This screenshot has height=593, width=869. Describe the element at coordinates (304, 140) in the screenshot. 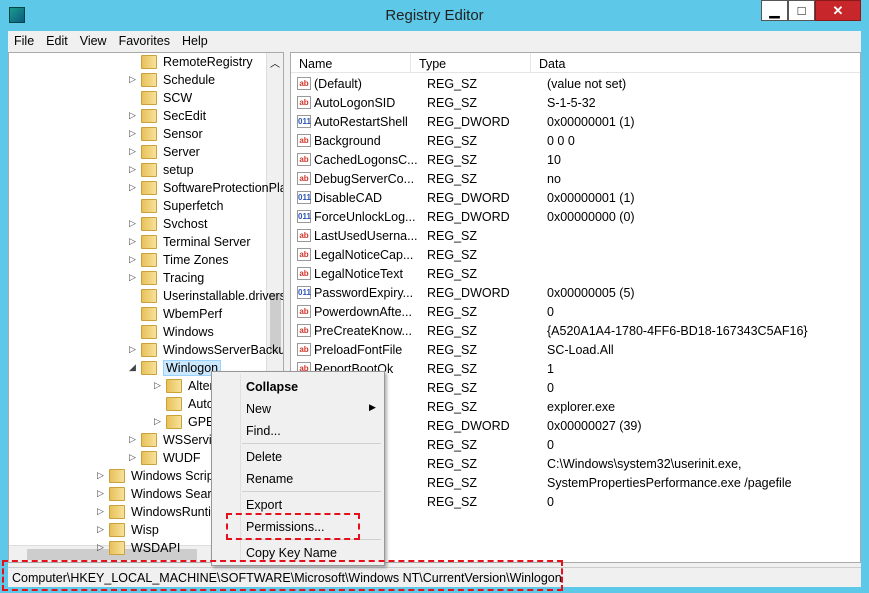

I see `string-value-icon: ab` at that location.